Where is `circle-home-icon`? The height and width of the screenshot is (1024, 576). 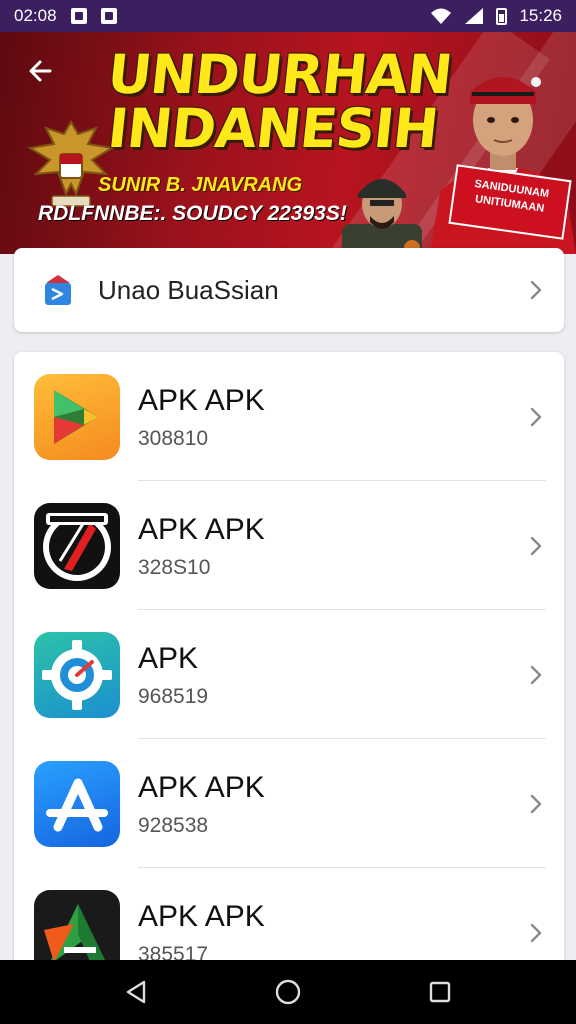
circle-home-icon is located at coordinates (288, 992).